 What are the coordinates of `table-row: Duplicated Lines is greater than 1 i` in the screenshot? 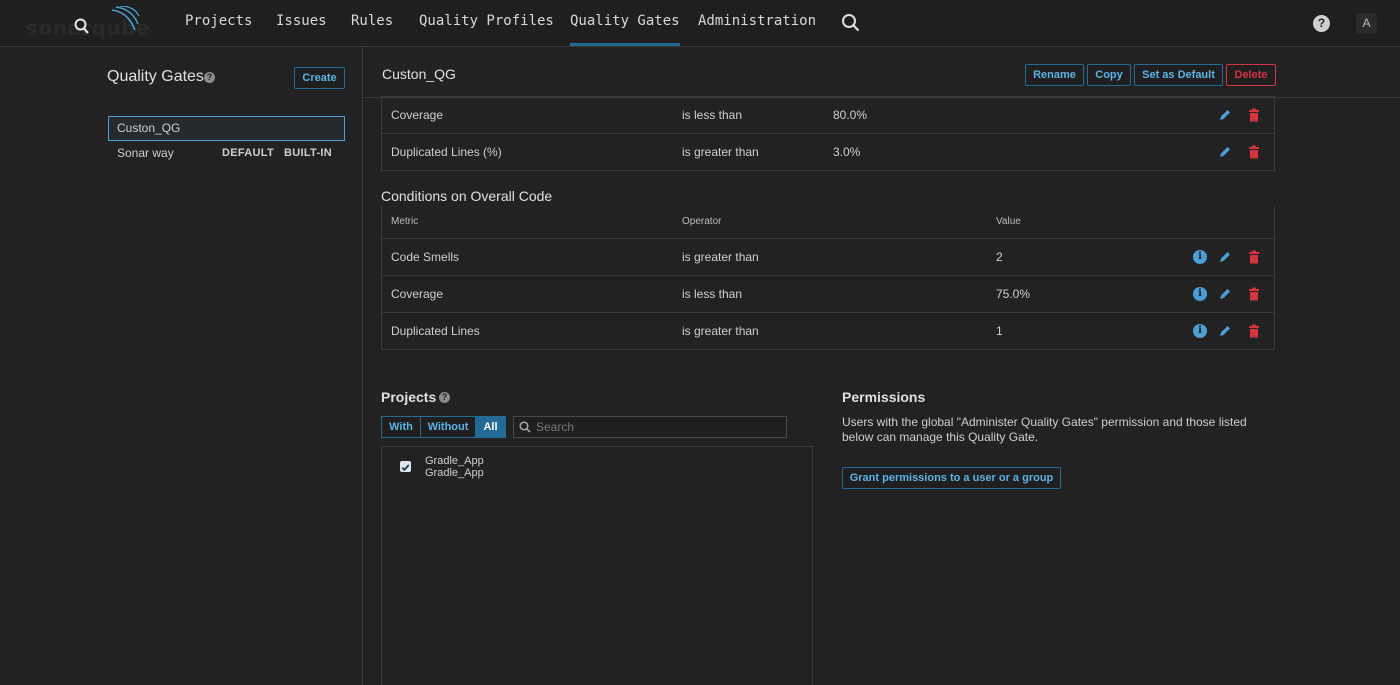 It's located at (828, 330).